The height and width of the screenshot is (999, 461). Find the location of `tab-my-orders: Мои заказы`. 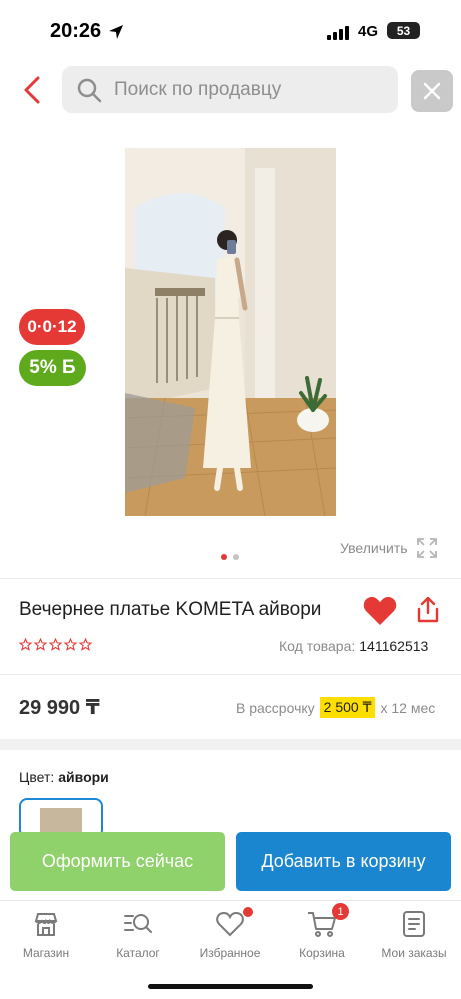

tab-my-orders: Мои заказы is located at coordinates (414, 934).